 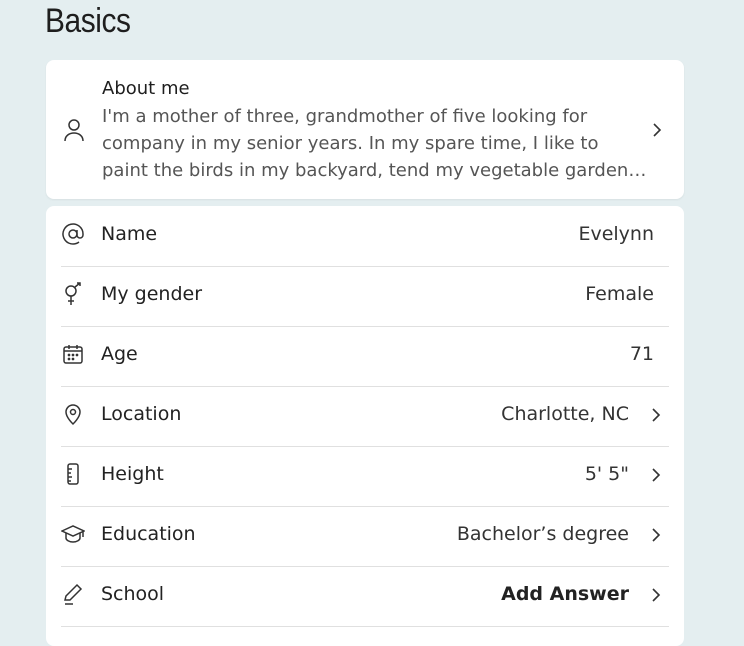 What do you see at coordinates (73, 474) in the screenshot?
I see `ruler-icon` at bounding box center [73, 474].